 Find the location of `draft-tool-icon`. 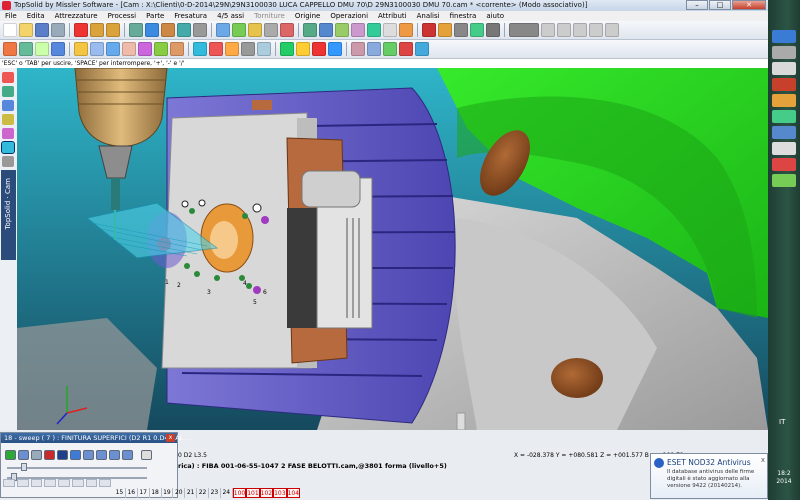

draft-tool-icon is located at coordinates (8, 133).